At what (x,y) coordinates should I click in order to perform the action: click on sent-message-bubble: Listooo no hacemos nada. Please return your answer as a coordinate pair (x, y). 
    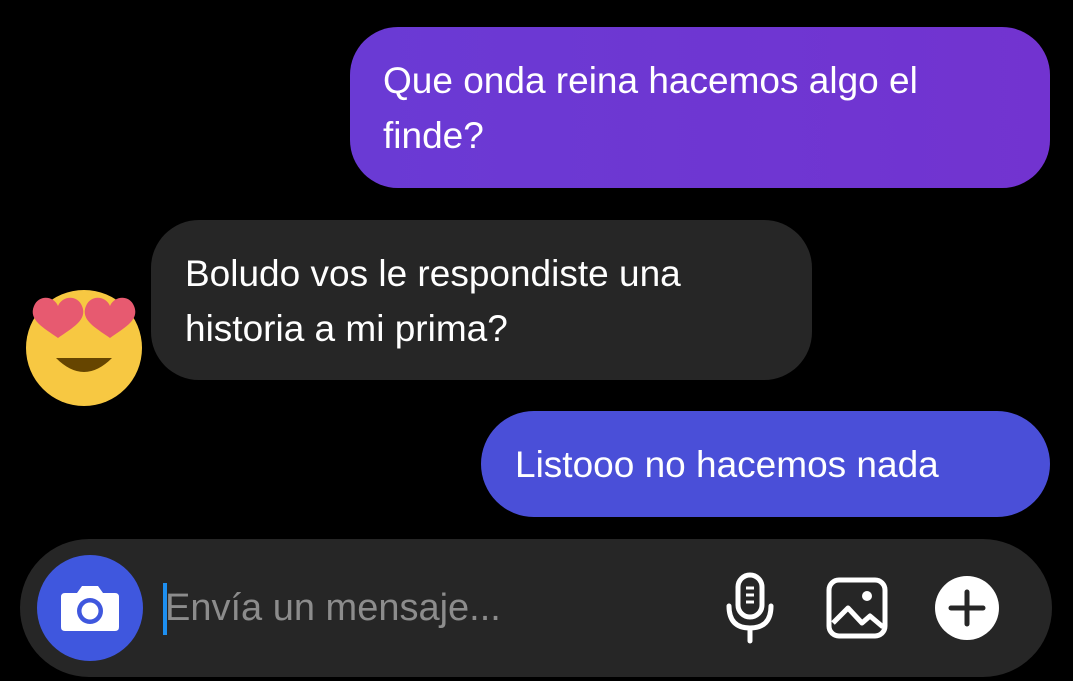
    Looking at the image, I should click on (765, 464).